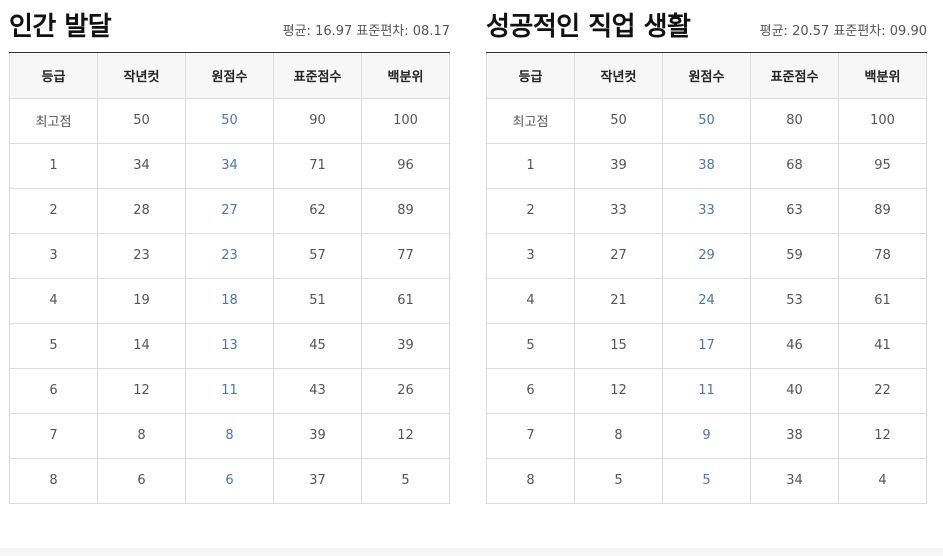 This screenshot has height=556, width=943. I want to click on last-year-cut-cell: 28, so click(141, 210).